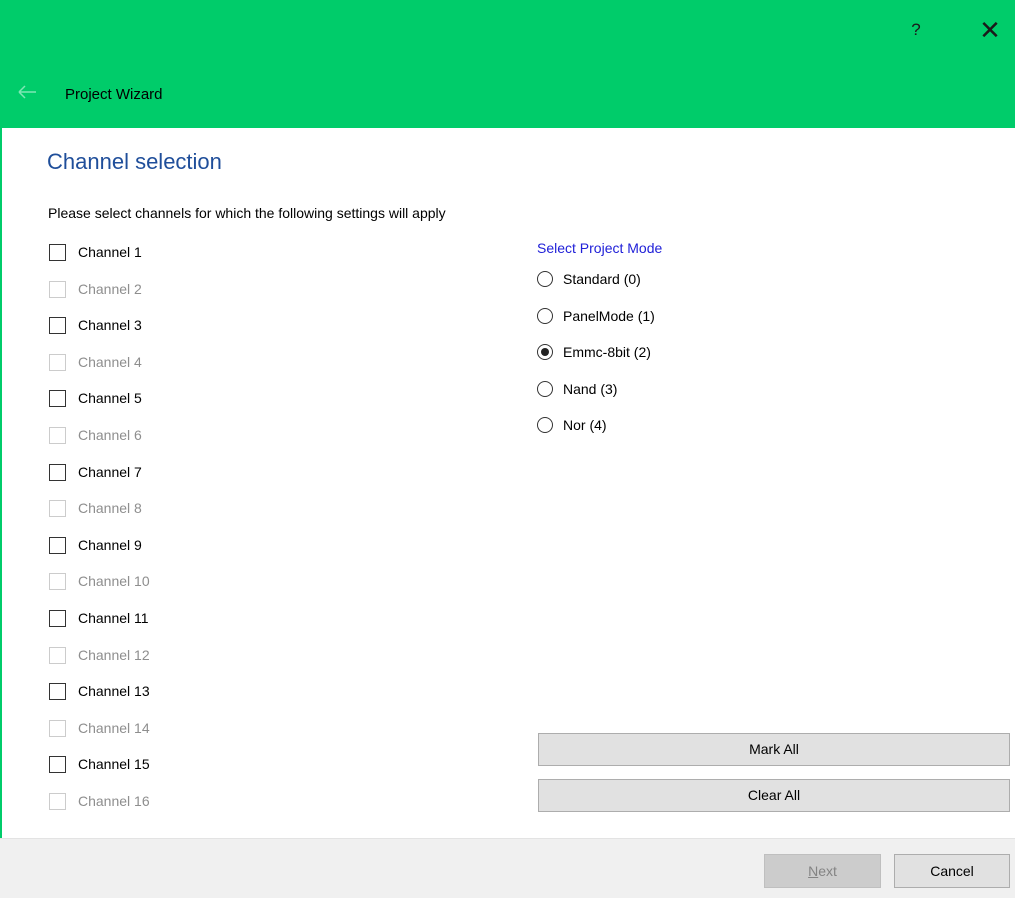 Image resolution: width=1015 pixels, height=898 pixels. Describe the element at coordinates (199, 771) in the screenshot. I see `channel-checkbox-15: Channel 15` at that location.